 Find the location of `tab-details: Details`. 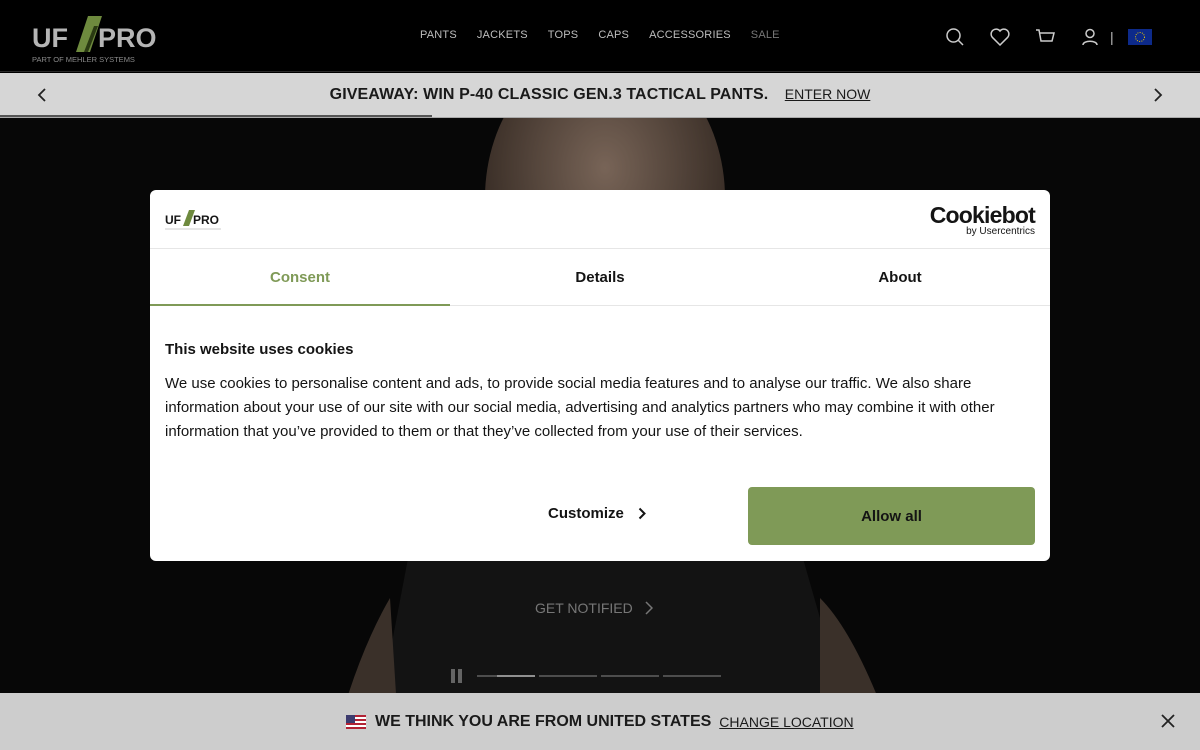

tab-details: Details is located at coordinates (600, 277).